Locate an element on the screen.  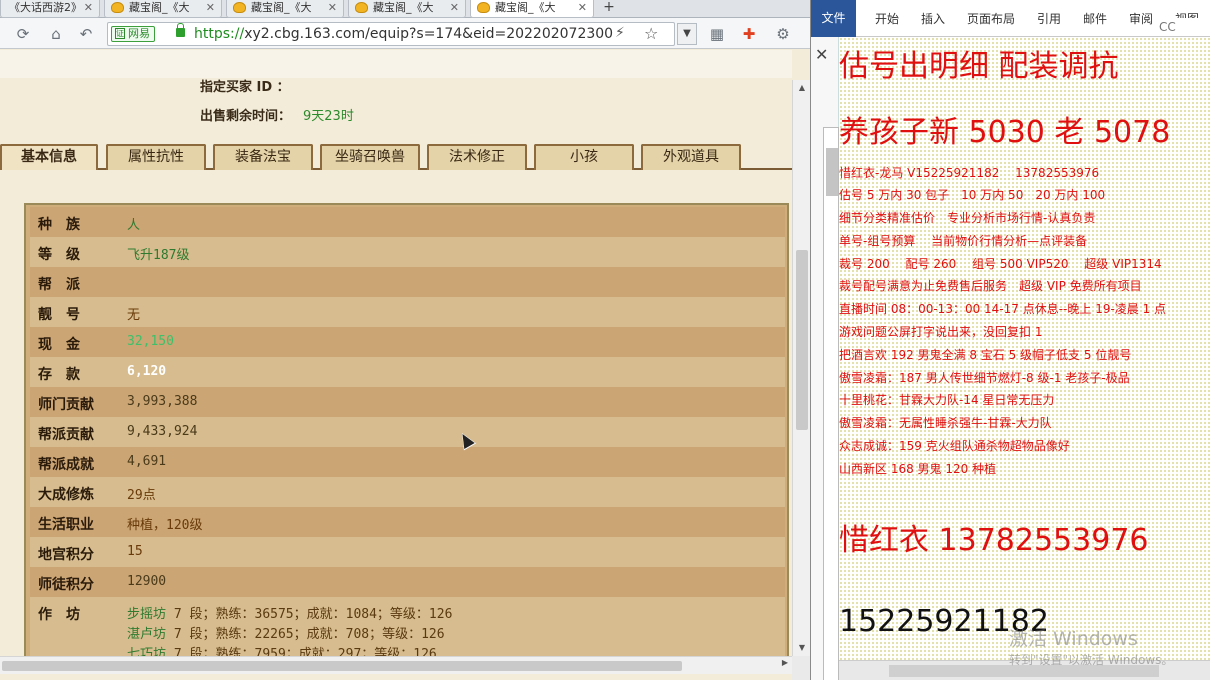
tab-basic-info: 基本信息 is located at coordinates (49, 157).